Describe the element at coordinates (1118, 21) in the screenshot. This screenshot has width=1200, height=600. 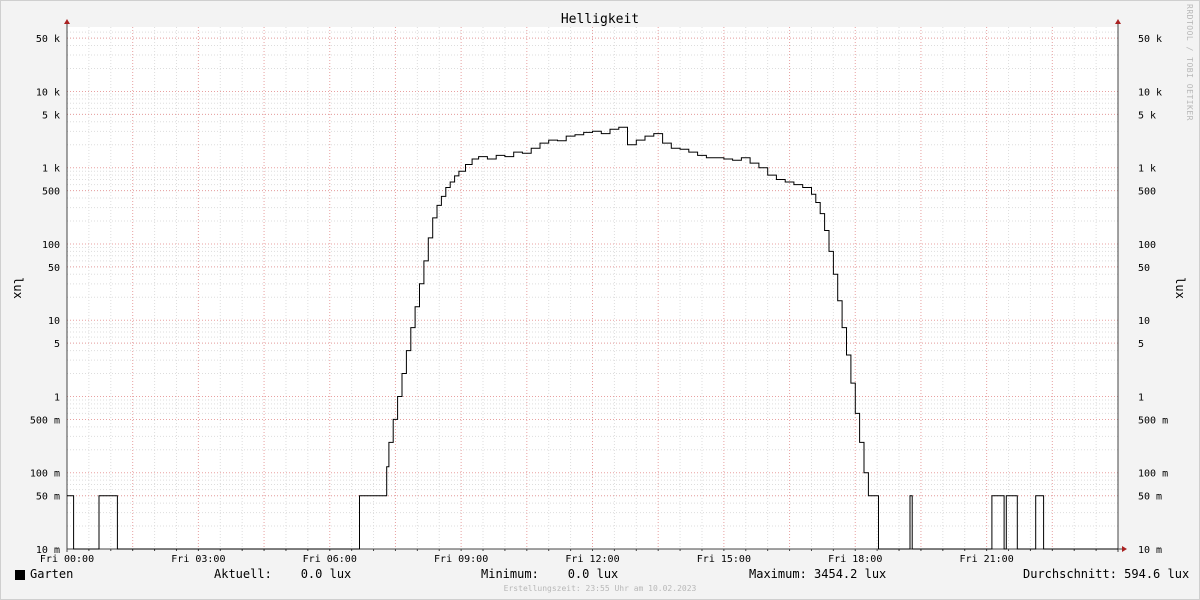
I see `y-axis-arrow-icon-right` at that location.